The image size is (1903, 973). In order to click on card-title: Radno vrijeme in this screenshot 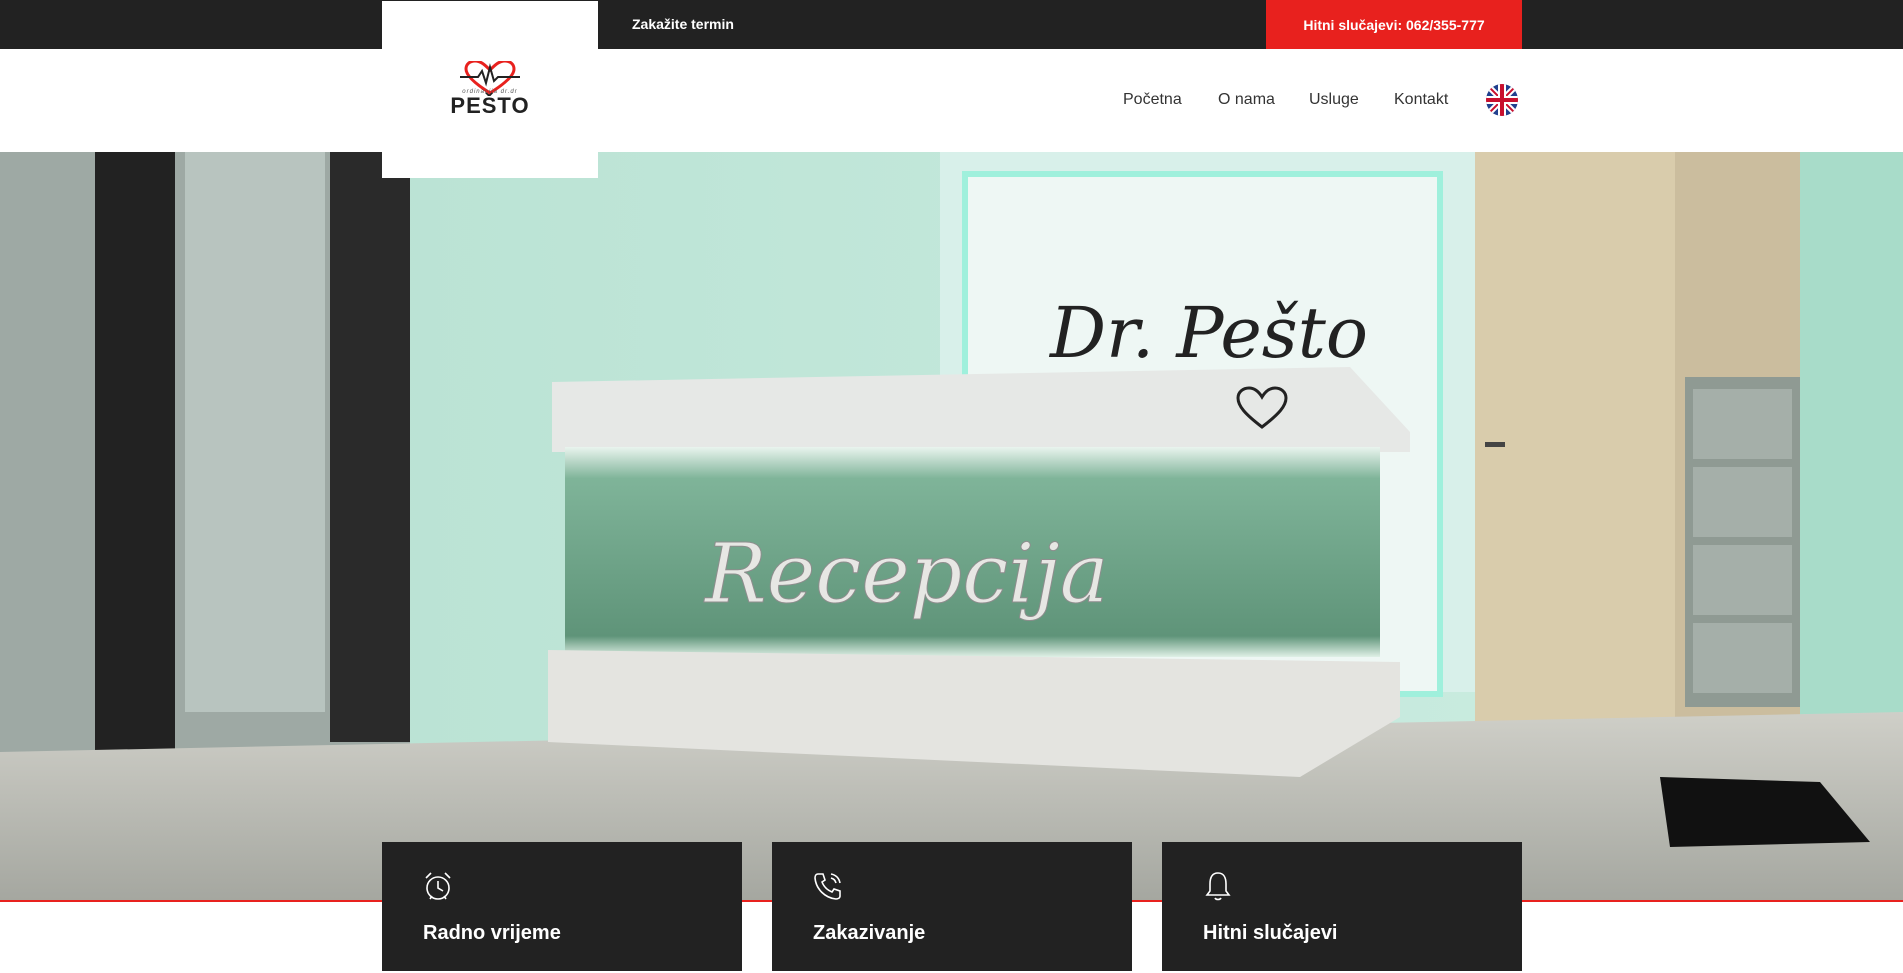, I will do `click(492, 933)`.